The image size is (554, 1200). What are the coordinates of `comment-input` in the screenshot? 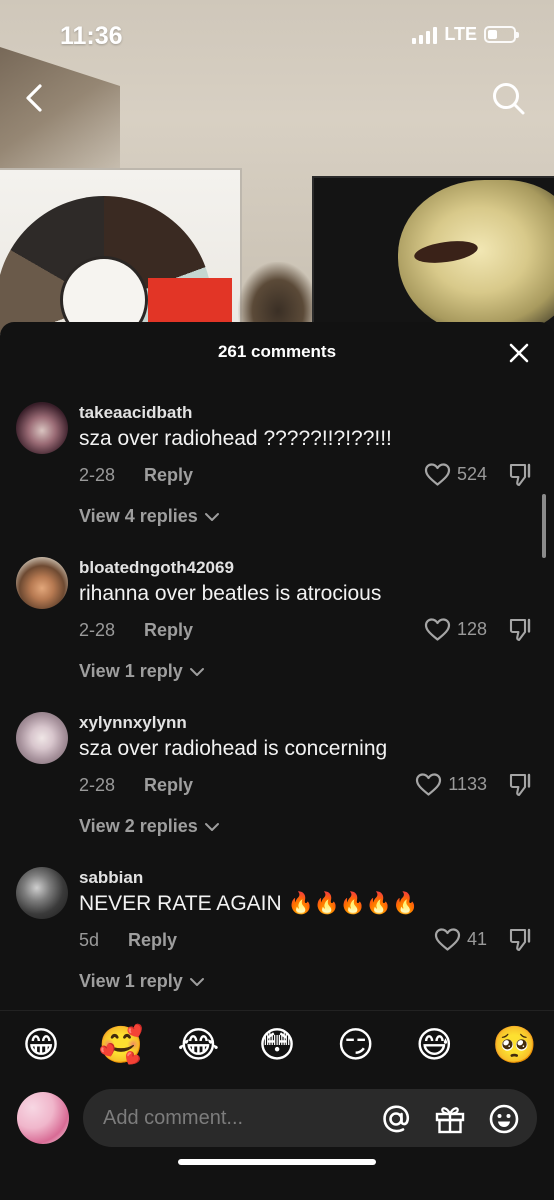 It's located at (238, 1118).